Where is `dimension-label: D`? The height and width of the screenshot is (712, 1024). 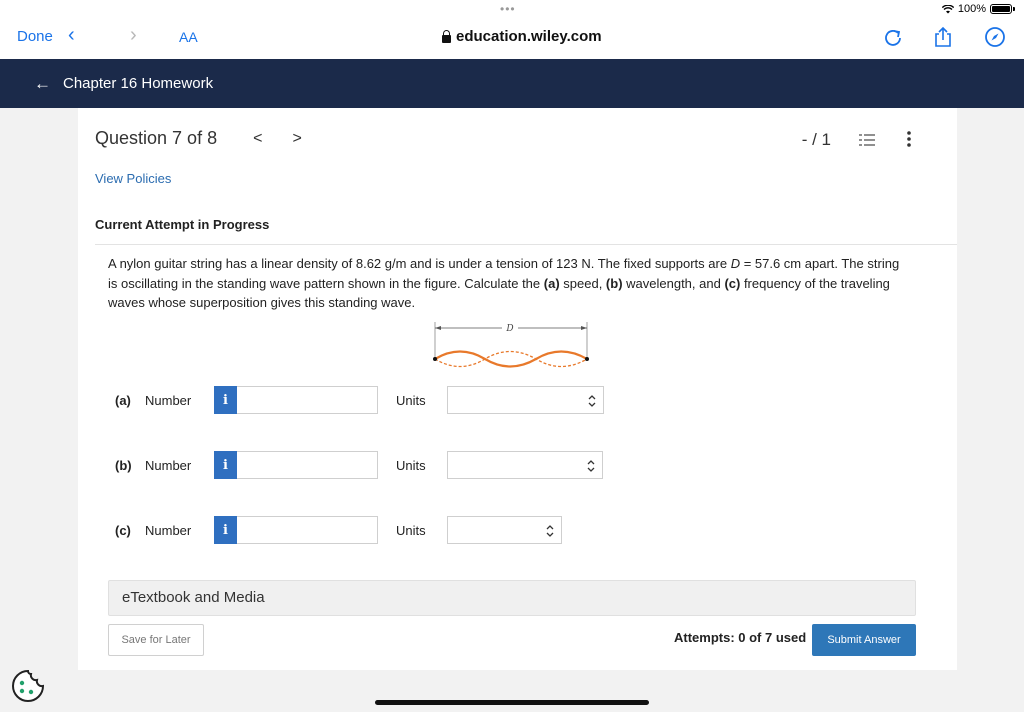
dimension-label: D is located at coordinates (509, 329).